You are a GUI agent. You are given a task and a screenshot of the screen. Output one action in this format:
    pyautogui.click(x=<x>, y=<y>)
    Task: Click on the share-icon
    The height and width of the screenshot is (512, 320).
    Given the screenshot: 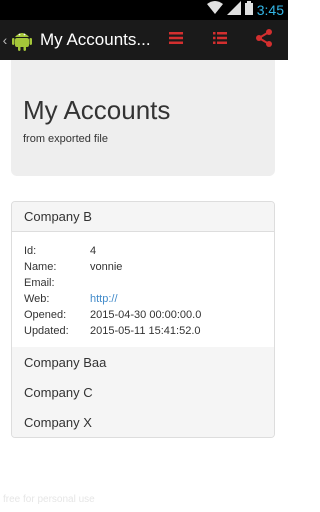 What is the action you would take?
    pyautogui.click(x=264, y=40)
    